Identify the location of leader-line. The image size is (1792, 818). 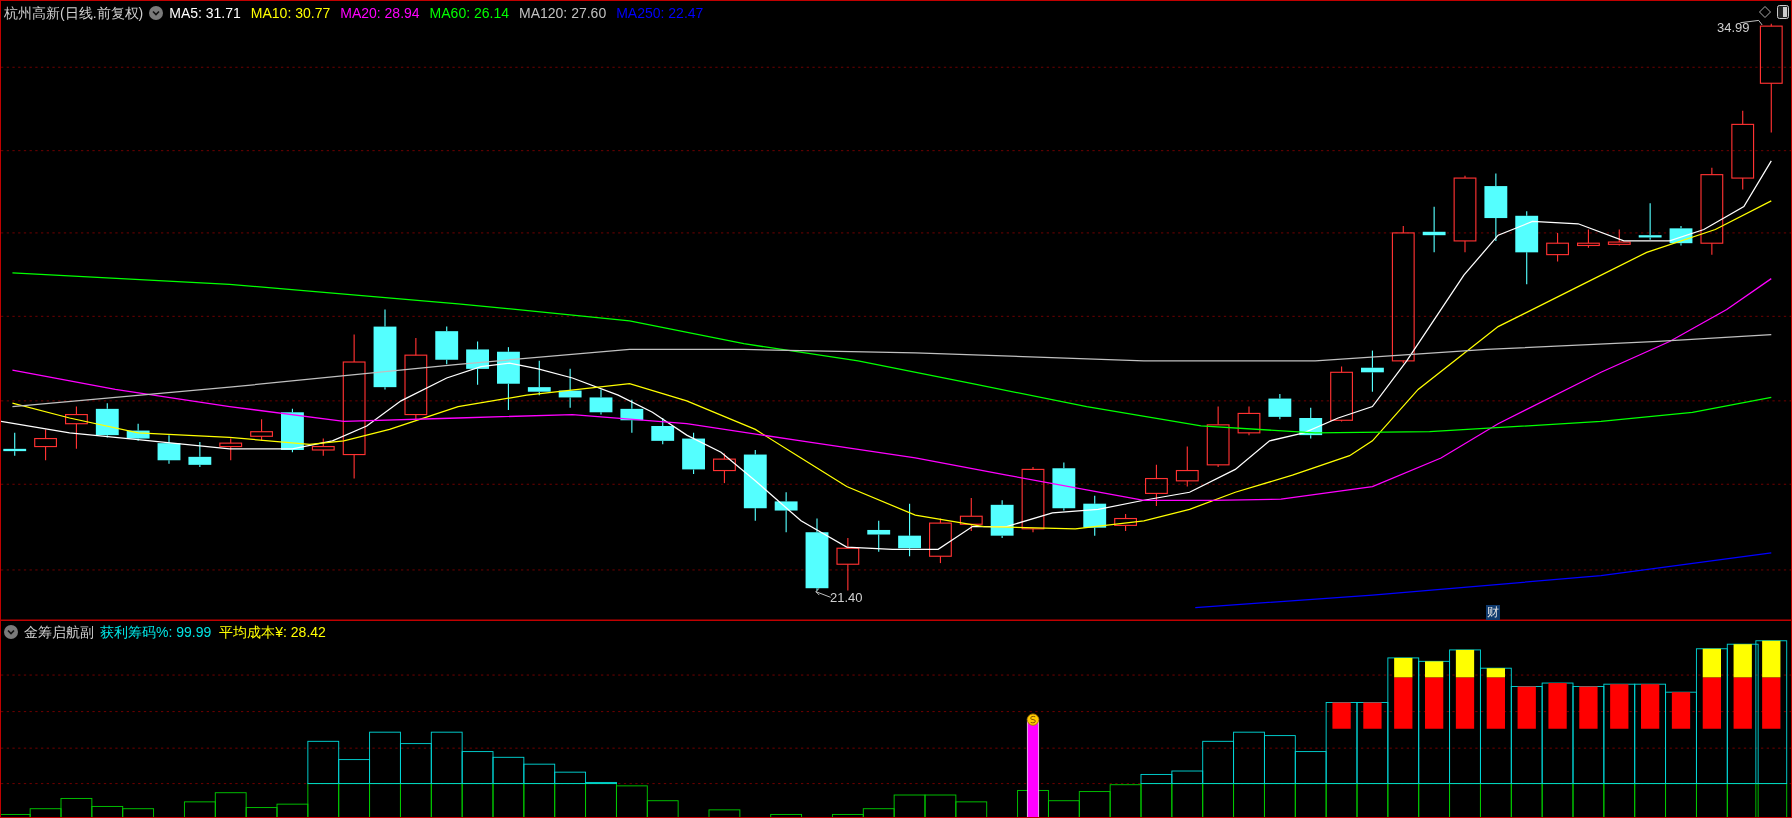
(823, 592).